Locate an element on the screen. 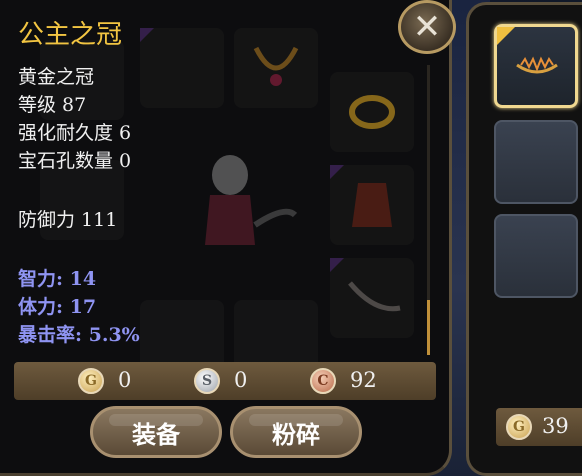  equip-slot-headgear is located at coordinates (182, 68).